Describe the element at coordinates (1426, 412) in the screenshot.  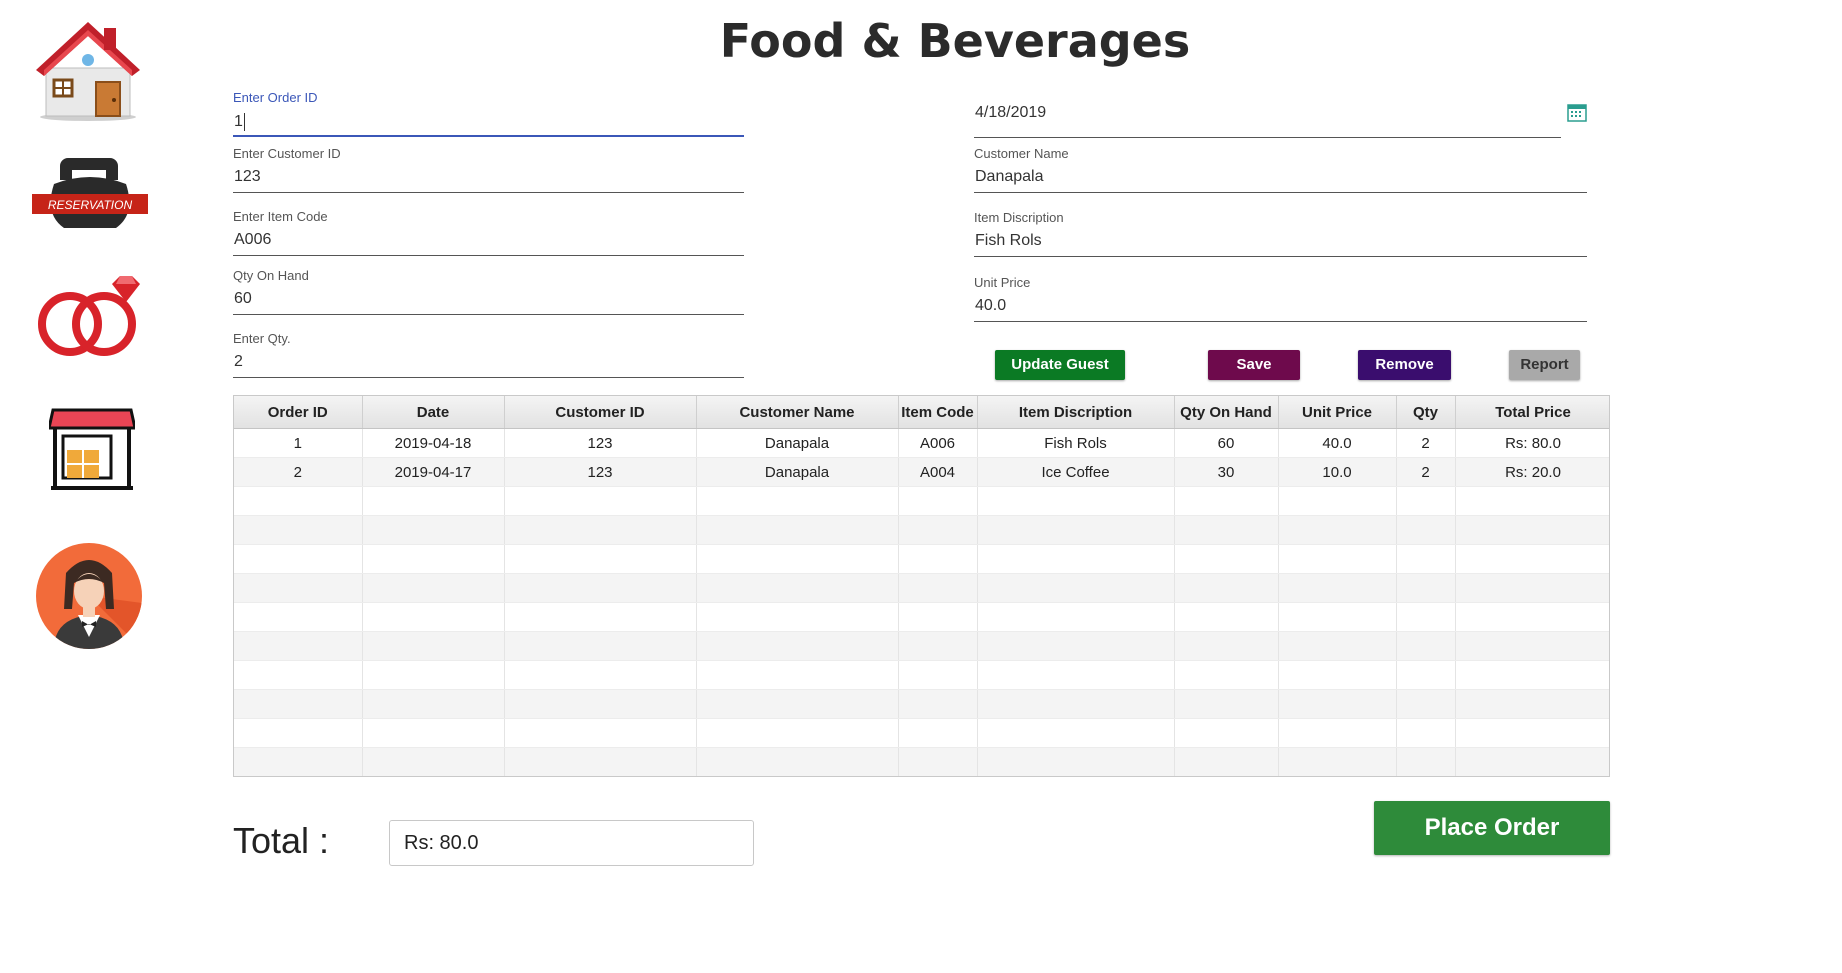
I see `column-header: Qty` at that location.